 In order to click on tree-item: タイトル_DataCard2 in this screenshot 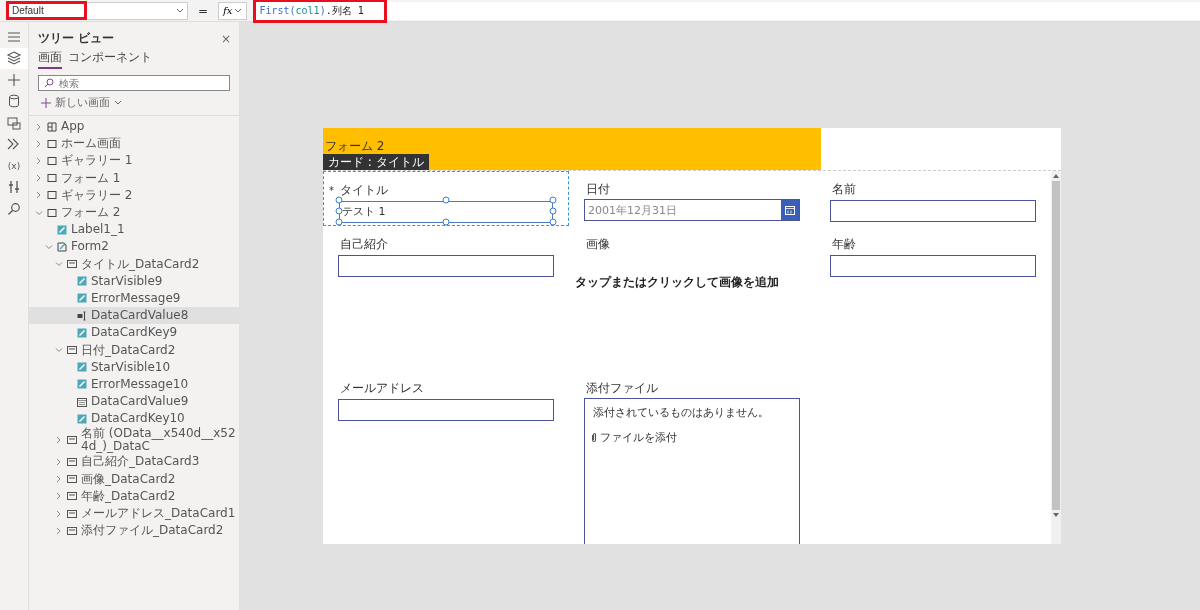, I will do `click(134, 264)`.